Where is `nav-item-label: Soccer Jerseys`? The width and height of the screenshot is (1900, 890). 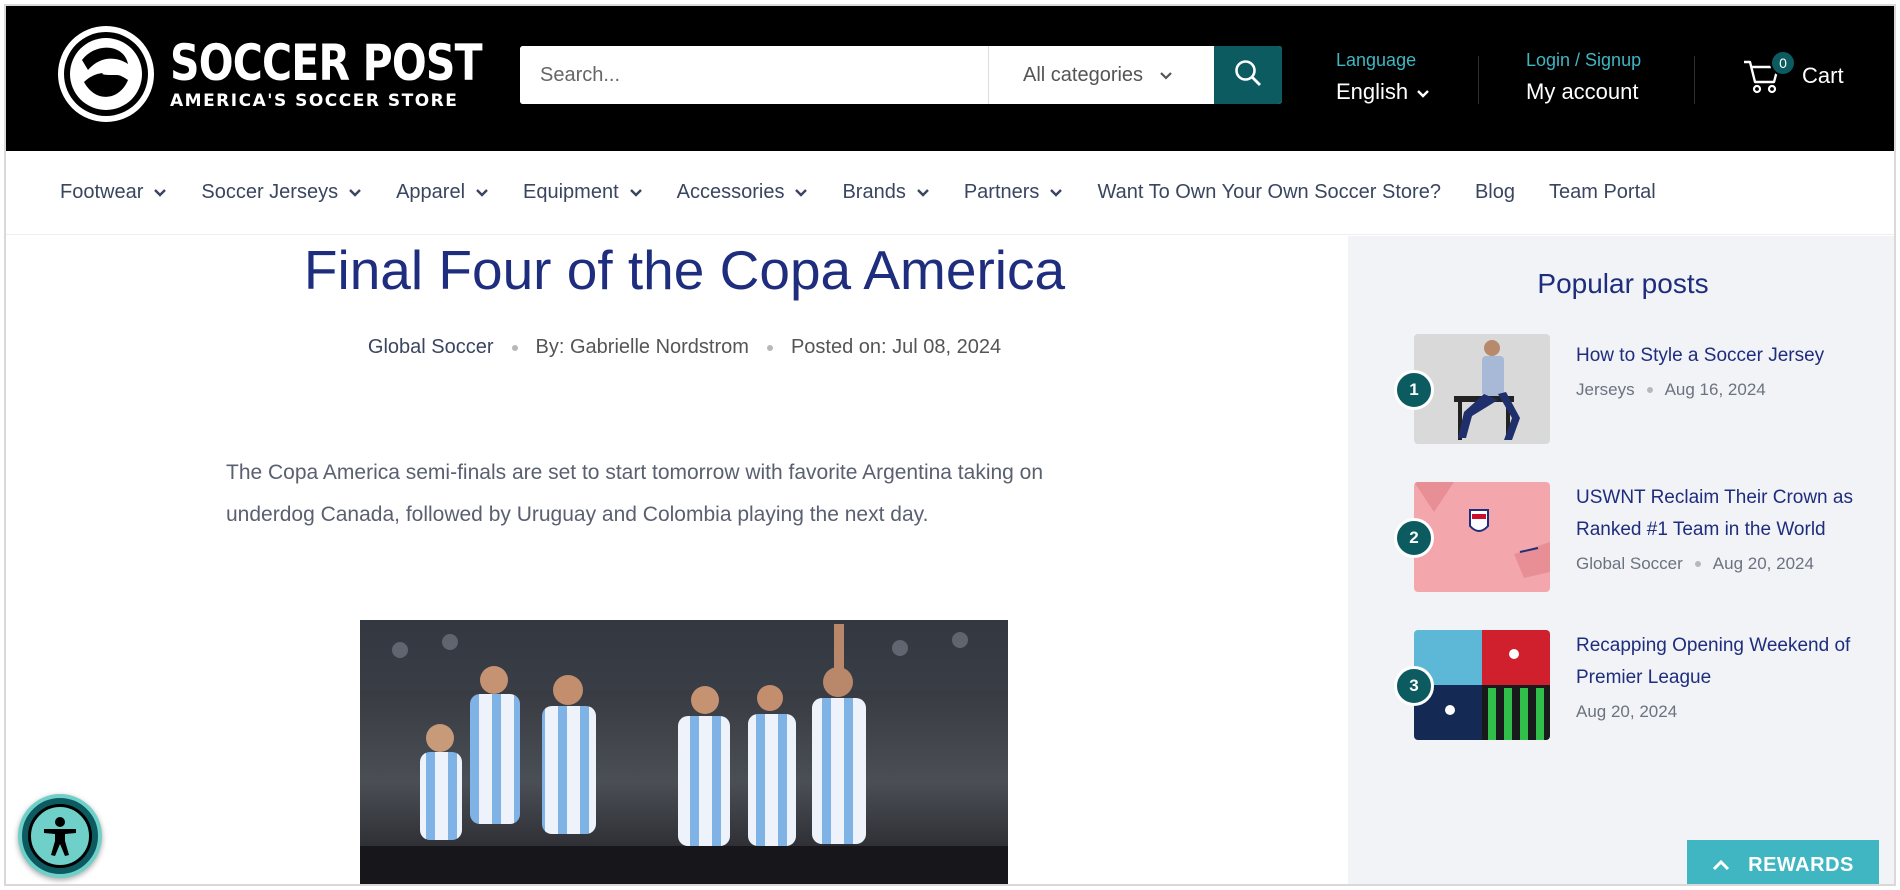 nav-item-label: Soccer Jerseys is located at coordinates (270, 192).